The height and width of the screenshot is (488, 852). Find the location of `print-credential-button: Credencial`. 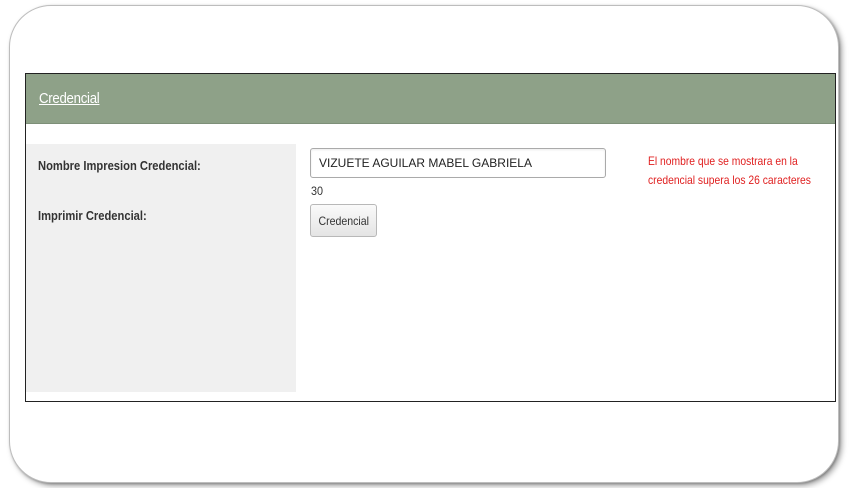

print-credential-button: Credencial is located at coordinates (343, 220).